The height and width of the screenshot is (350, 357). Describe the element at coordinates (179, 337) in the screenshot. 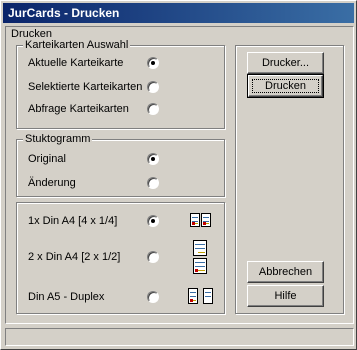

I see `status-bar` at that location.